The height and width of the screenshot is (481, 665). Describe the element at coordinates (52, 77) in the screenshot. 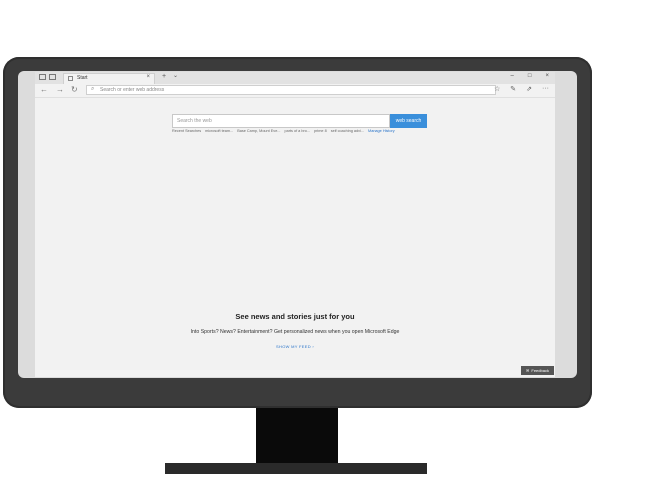

I see `tab-preview-icon` at that location.